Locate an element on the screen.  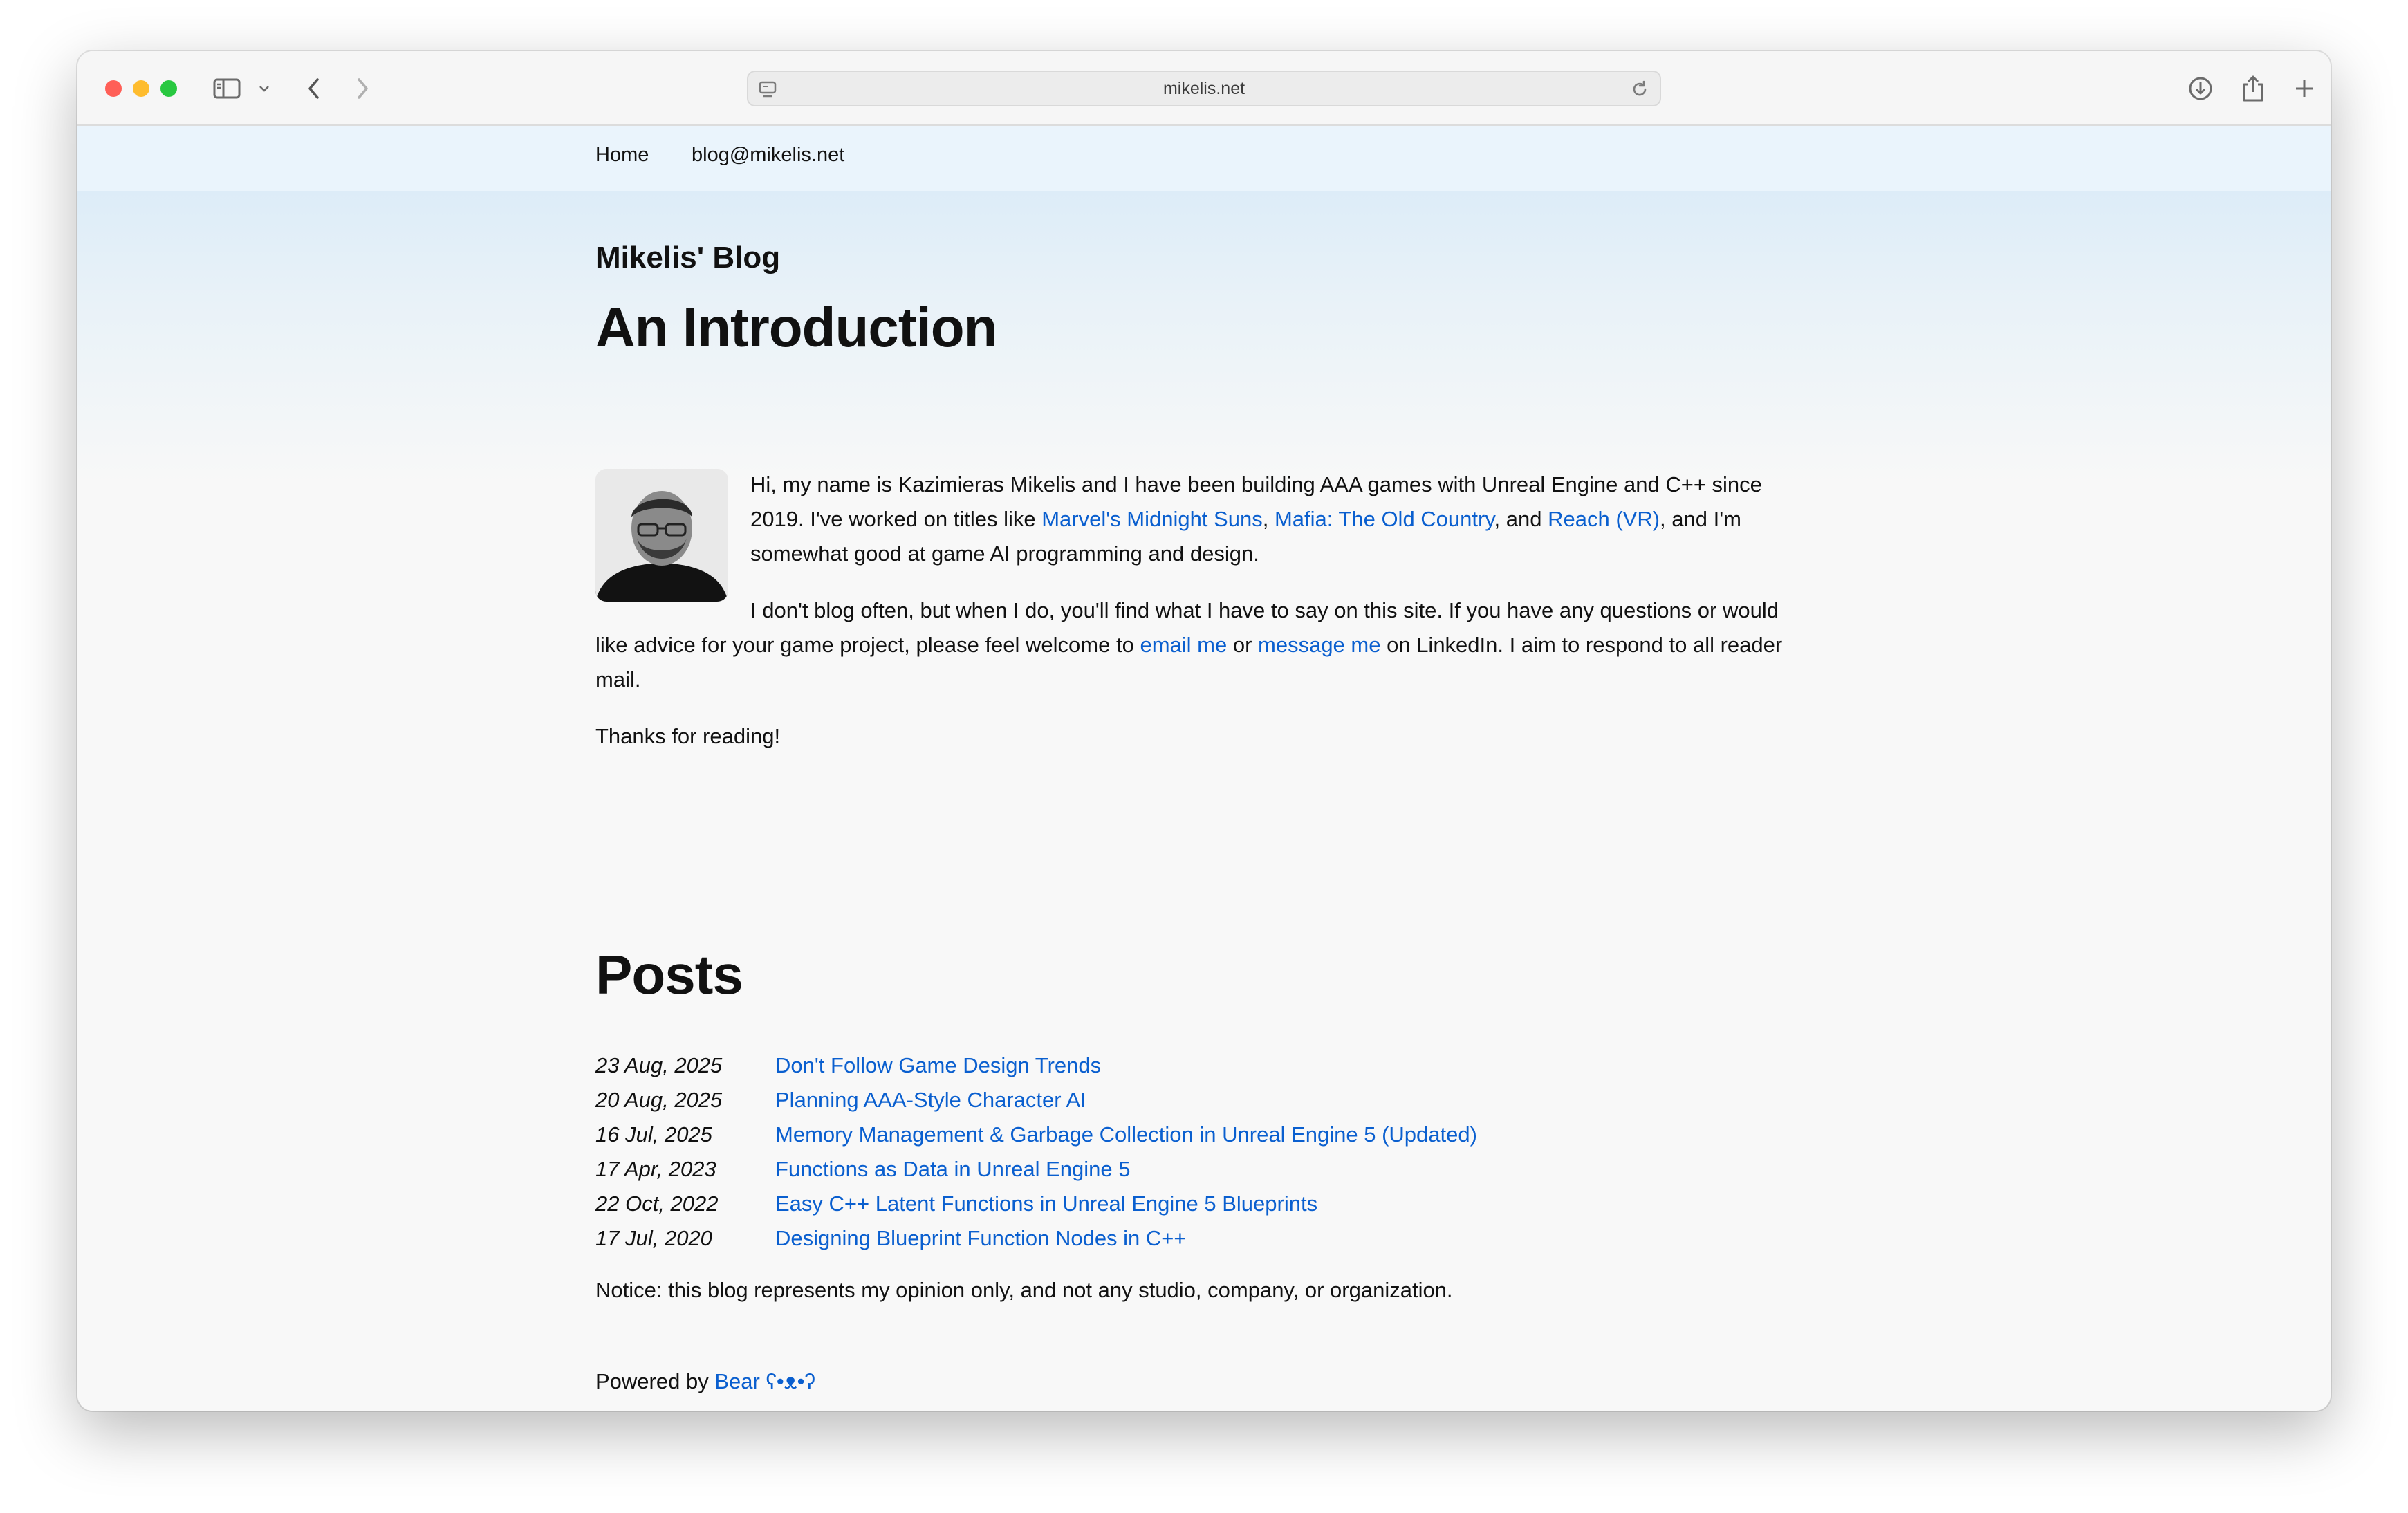
browser-toolbar: mikelis.net is located at coordinates (1204, 88).